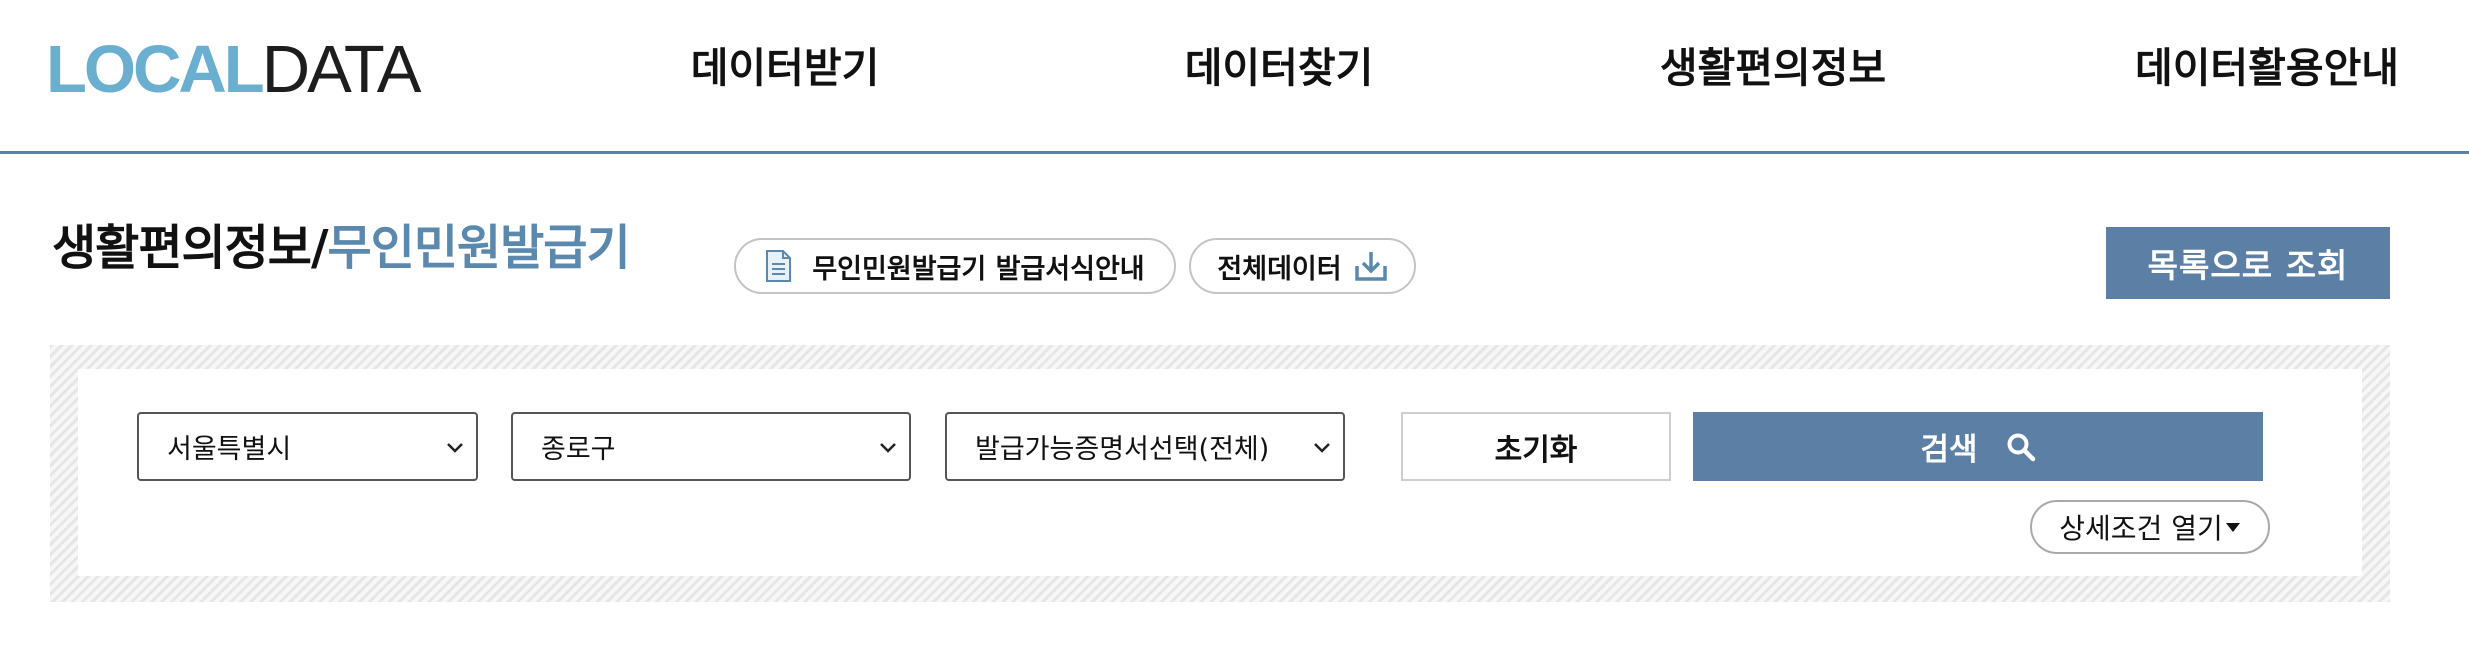 Image resolution: width=2469 pixels, height=661 pixels. Describe the element at coordinates (229, 449) in the screenshot. I see `city-select-value: 서울특별시` at that location.